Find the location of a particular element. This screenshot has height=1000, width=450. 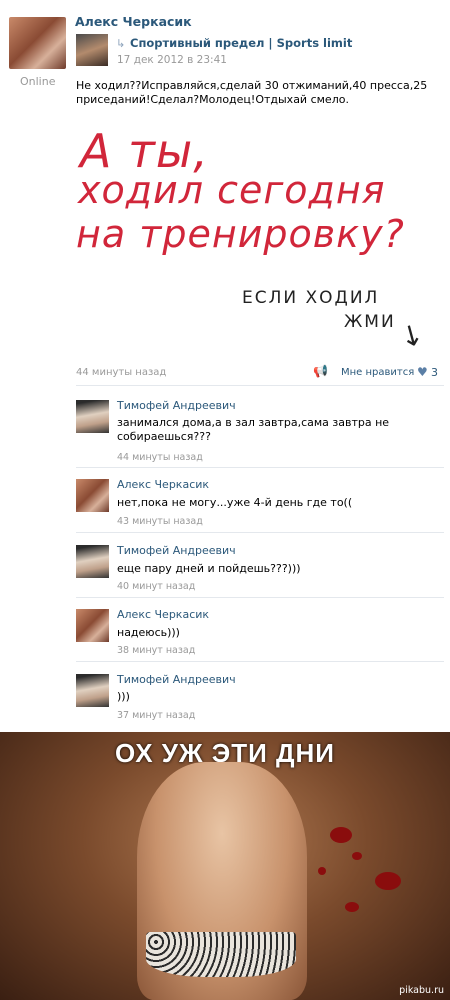

comment-time-link: 40 минут назад is located at coordinates (156, 586).